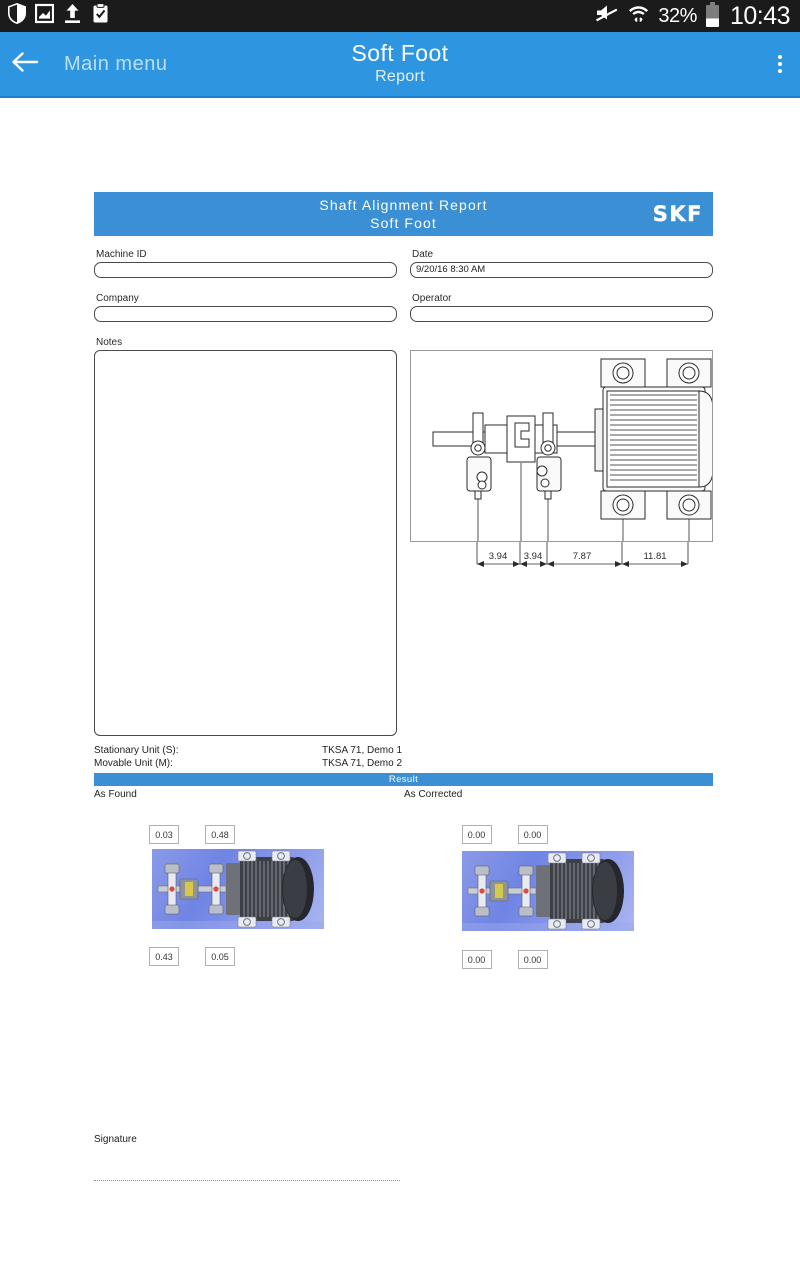  Describe the element at coordinates (654, 556) in the screenshot. I see `dimension-4: 11.81` at that location.